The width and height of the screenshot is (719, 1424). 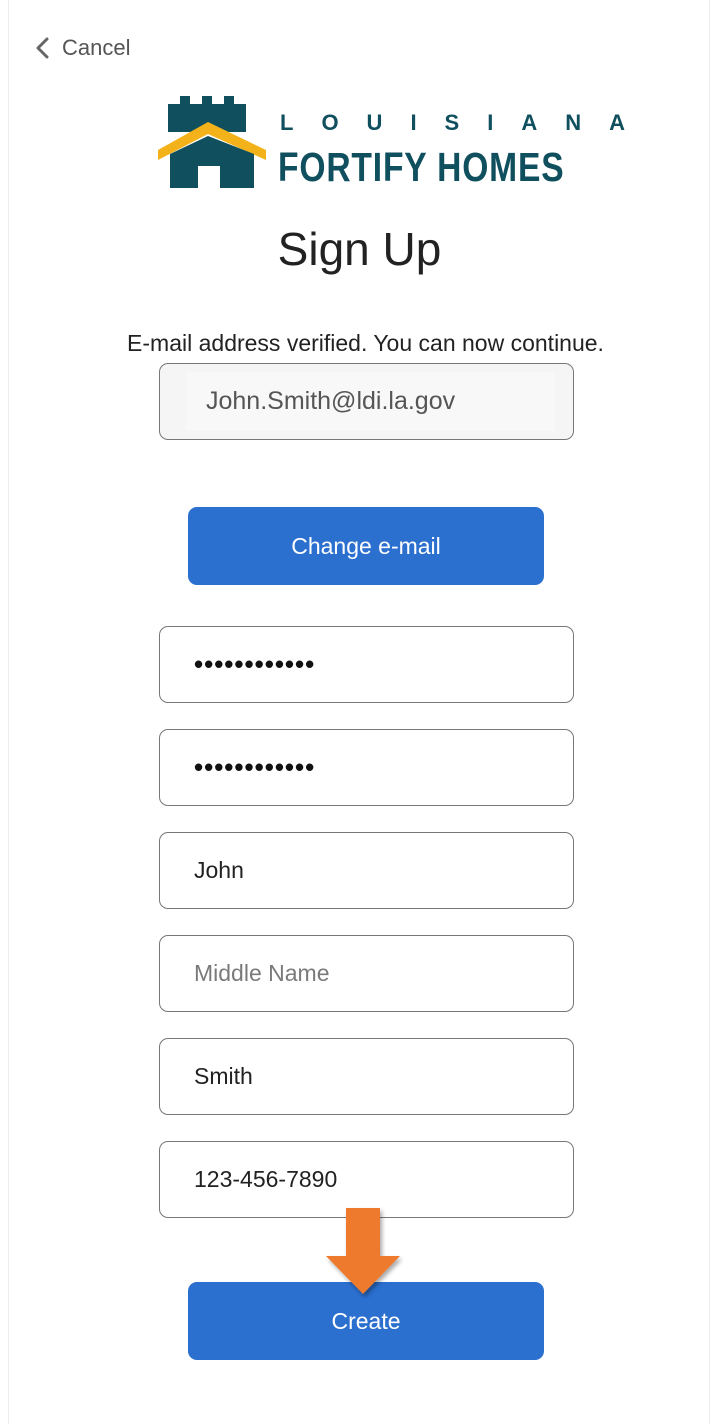 I want to click on password-field: ••••••••••••, so click(x=366, y=664).